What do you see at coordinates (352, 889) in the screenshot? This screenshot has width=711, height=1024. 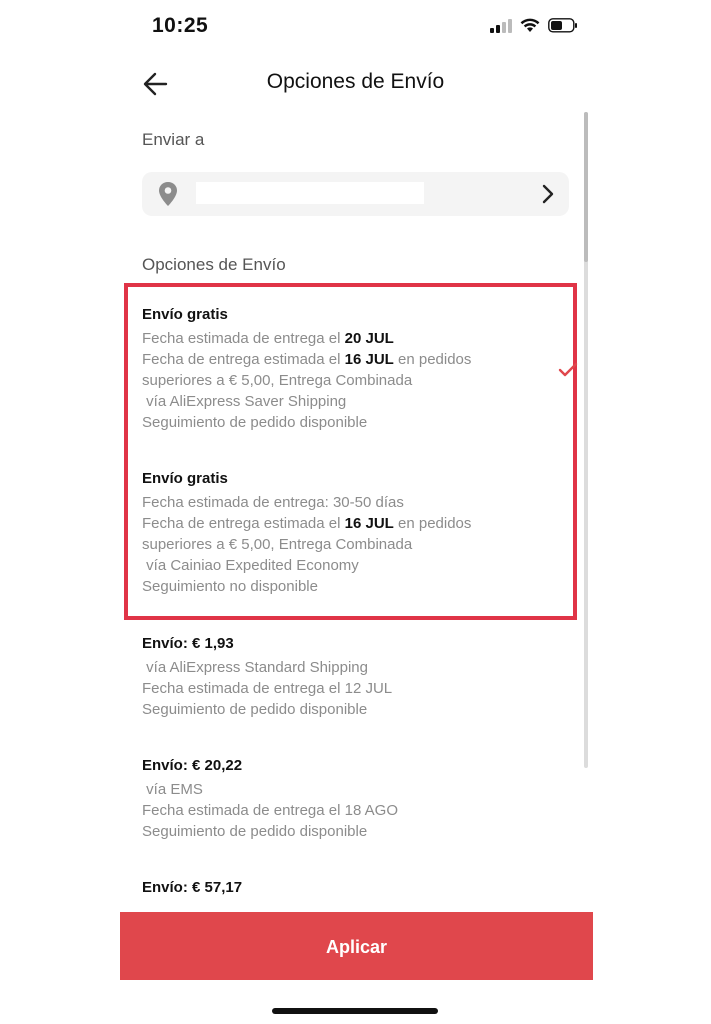 I see `shipping-option-5: Envío: € 57,17` at bounding box center [352, 889].